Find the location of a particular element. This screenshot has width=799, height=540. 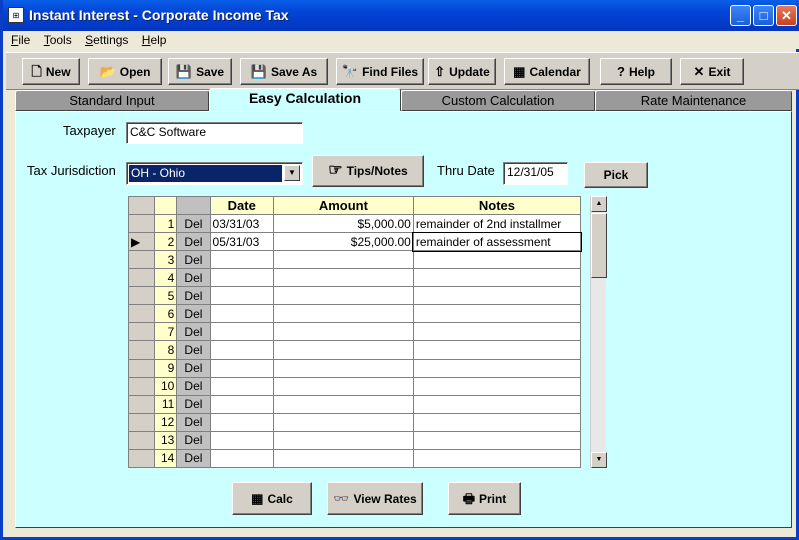

table-row: 12 Del is located at coordinates (354, 422).